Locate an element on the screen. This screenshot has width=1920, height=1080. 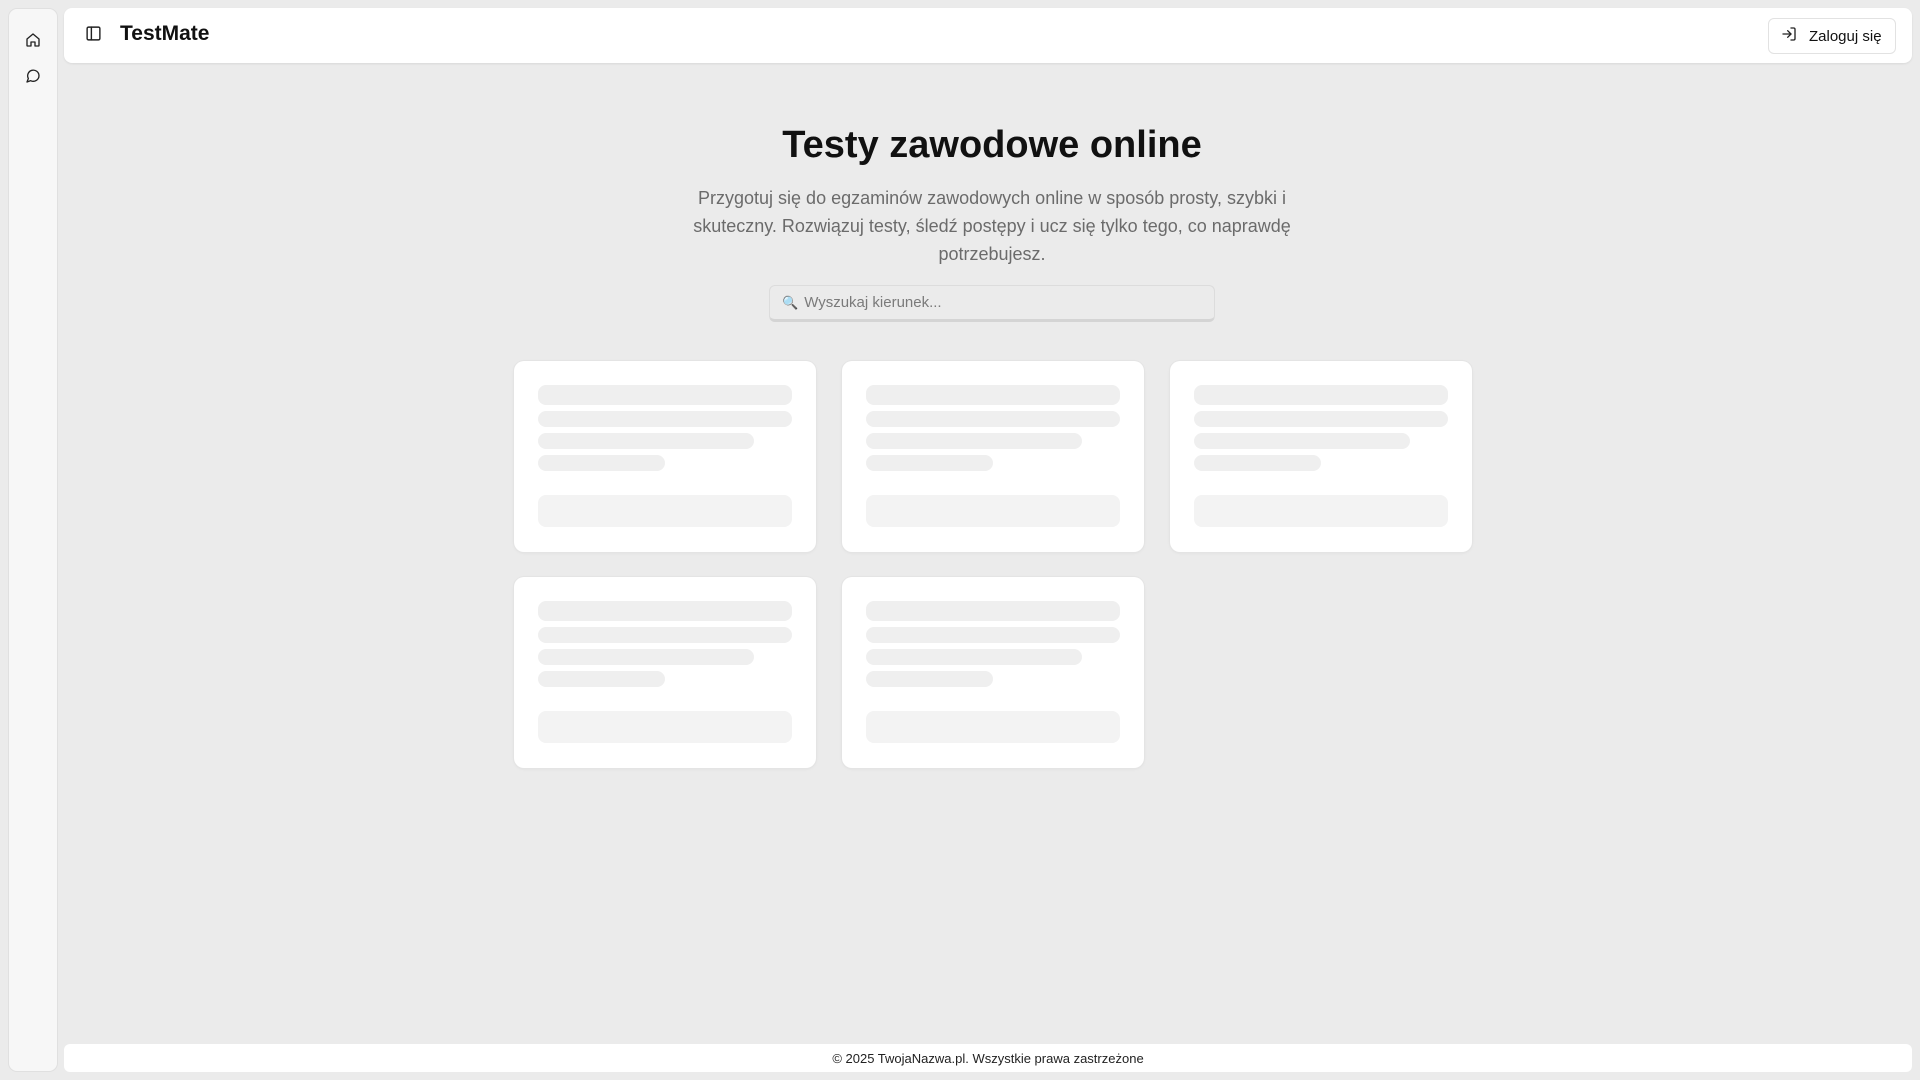
sidebar-toggle-button is located at coordinates (93, 36).